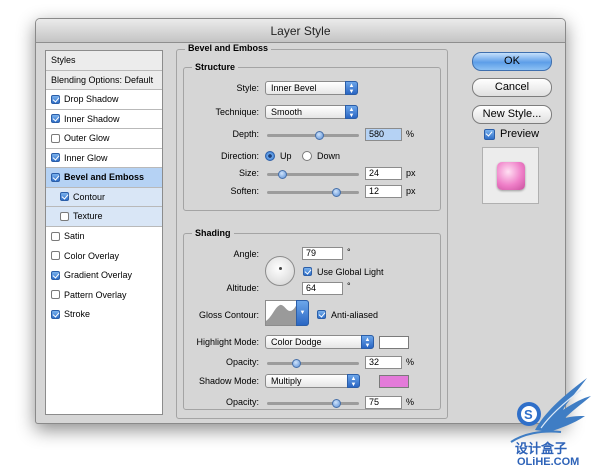 This screenshot has height=474, width=600. What do you see at coordinates (322, 288) in the screenshot?
I see `altitude-field: 64` at bounding box center [322, 288].